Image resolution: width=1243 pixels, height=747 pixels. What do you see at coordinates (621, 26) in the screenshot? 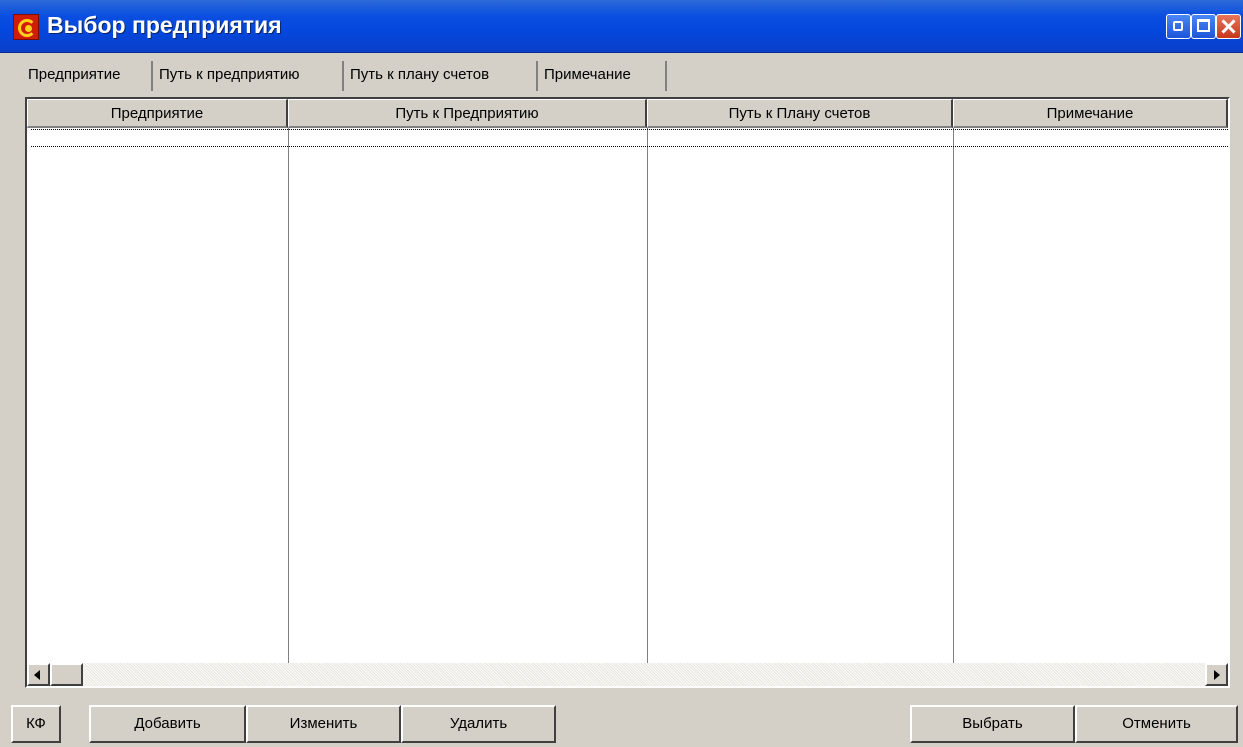
I see `title-bar: Выбор предприятия` at bounding box center [621, 26].